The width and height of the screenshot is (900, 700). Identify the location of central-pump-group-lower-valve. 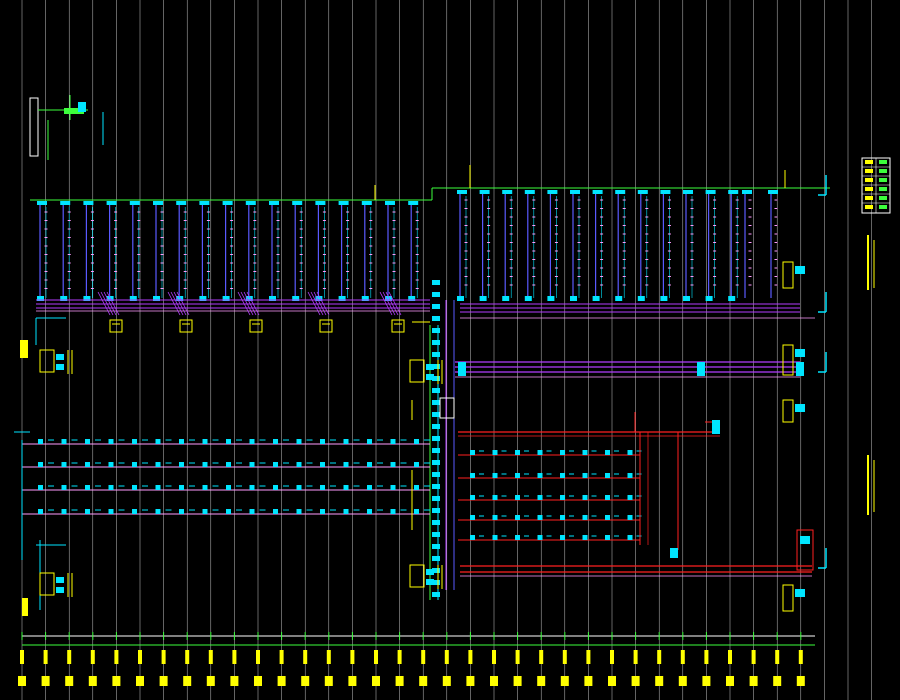
(430, 582).